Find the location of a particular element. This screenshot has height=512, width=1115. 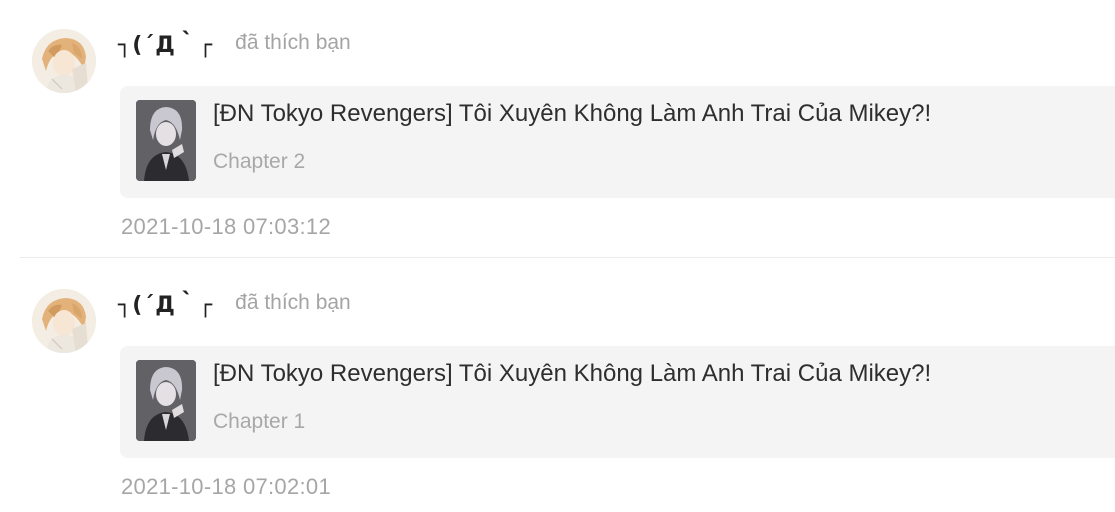

timestamp: 2021-10-18 07:02:01 is located at coordinates (226, 486).